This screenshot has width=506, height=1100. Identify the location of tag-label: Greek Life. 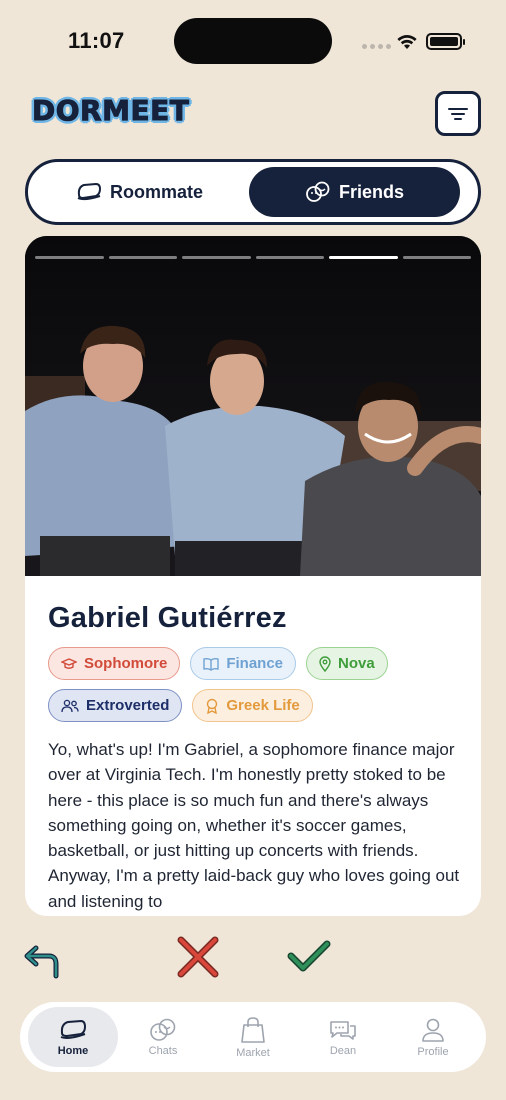
(263, 705).